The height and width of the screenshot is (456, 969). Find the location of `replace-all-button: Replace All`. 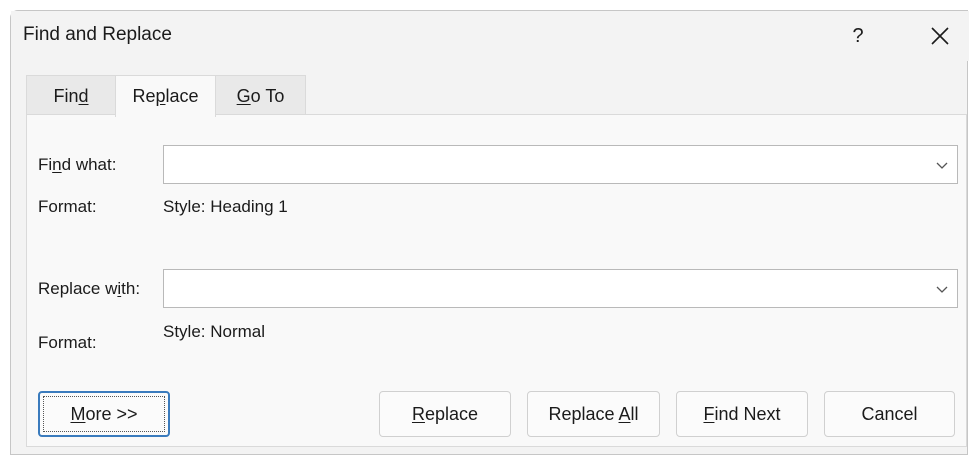

replace-all-button: Replace All is located at coordinates (593, 414).